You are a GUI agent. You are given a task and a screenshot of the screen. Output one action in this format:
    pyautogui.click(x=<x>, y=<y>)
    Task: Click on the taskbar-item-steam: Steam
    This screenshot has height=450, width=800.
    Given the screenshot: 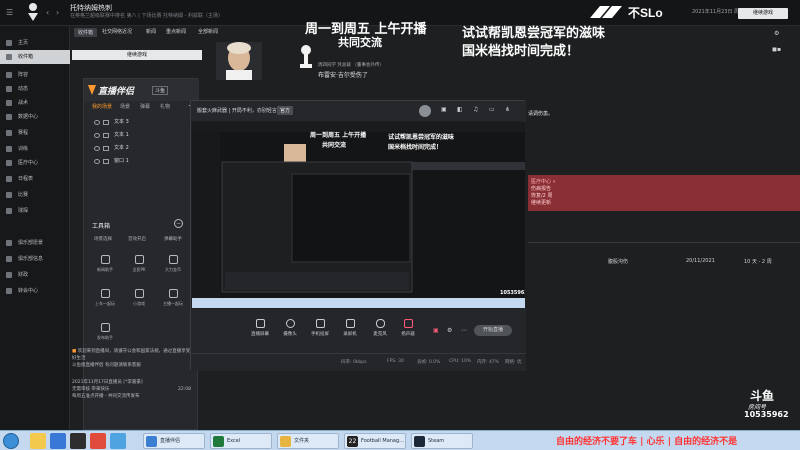 What is the action you would take?
    pyautogui.click(x=442, y=441)
    